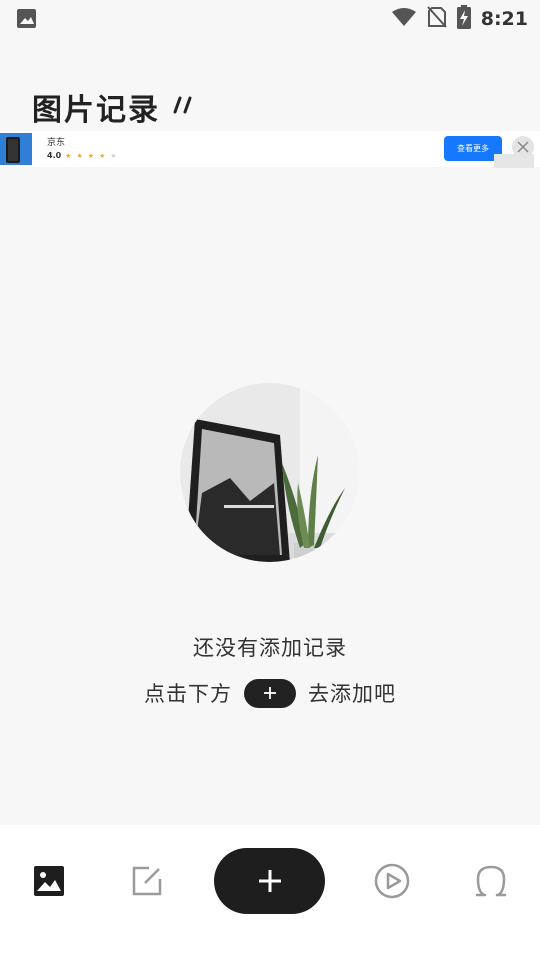 Image resolution: width=540 pixels, height=960 pixels. What do you see at coordinates (188, 694) in the screenshot?
I see `hint-text-before: 点击下方` at bounding box center [188, 694].